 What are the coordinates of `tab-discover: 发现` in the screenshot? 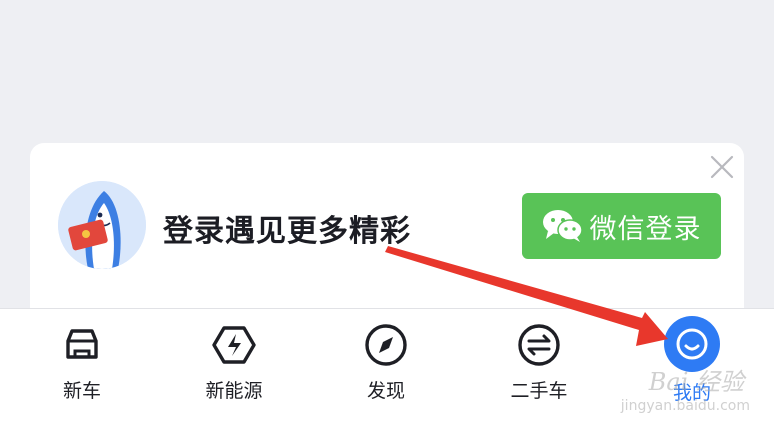 It's located at (386, 371).